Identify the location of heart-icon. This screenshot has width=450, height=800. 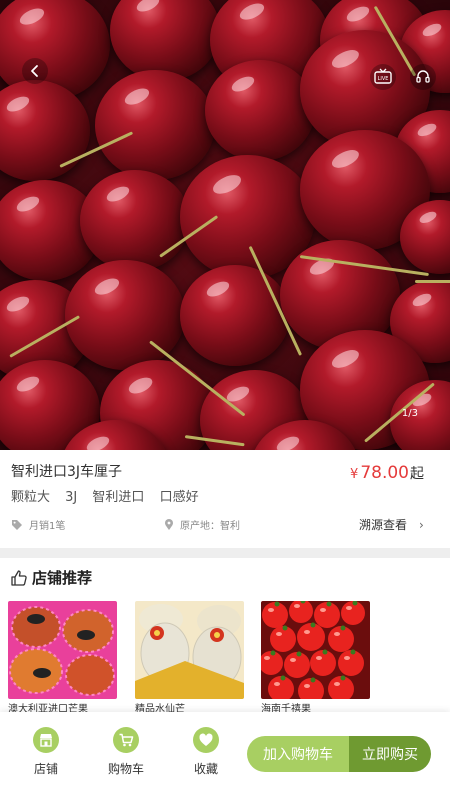
(206, 740).